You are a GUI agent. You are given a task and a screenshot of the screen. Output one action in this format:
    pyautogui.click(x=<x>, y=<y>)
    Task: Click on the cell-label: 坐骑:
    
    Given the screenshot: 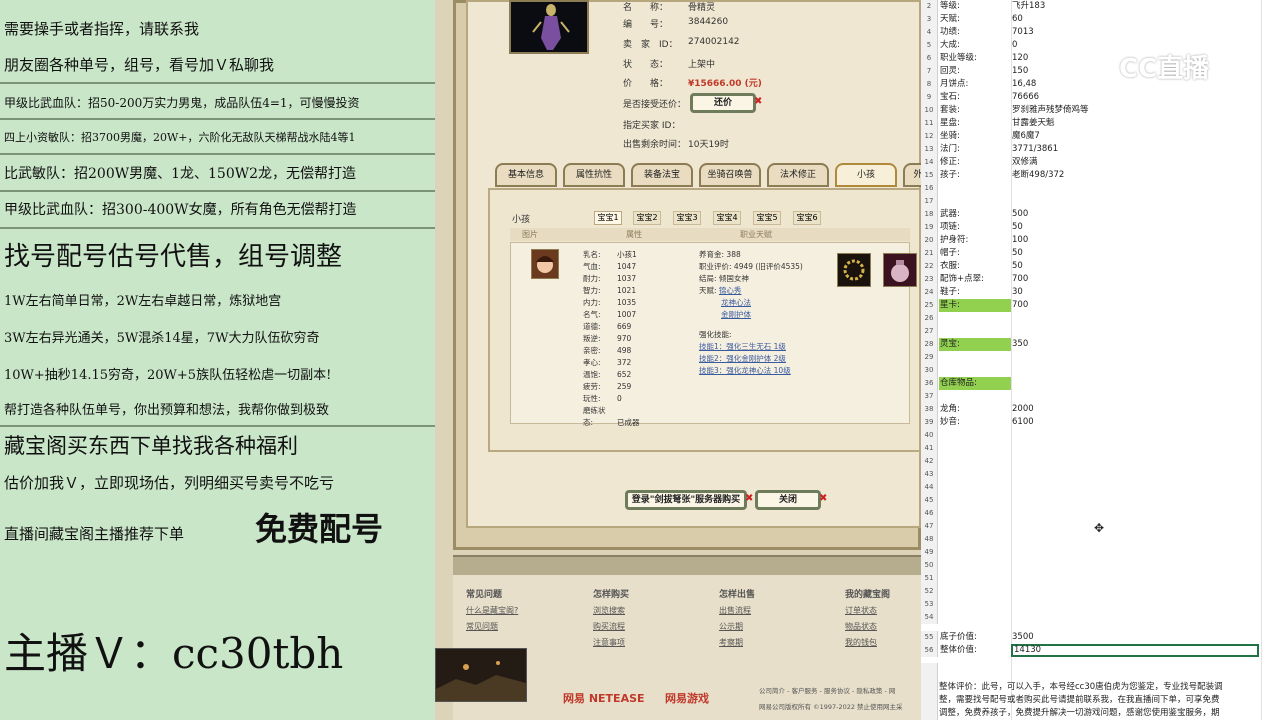 What is the action you would take?
    pyautogui.click(x=975, y=136)
    